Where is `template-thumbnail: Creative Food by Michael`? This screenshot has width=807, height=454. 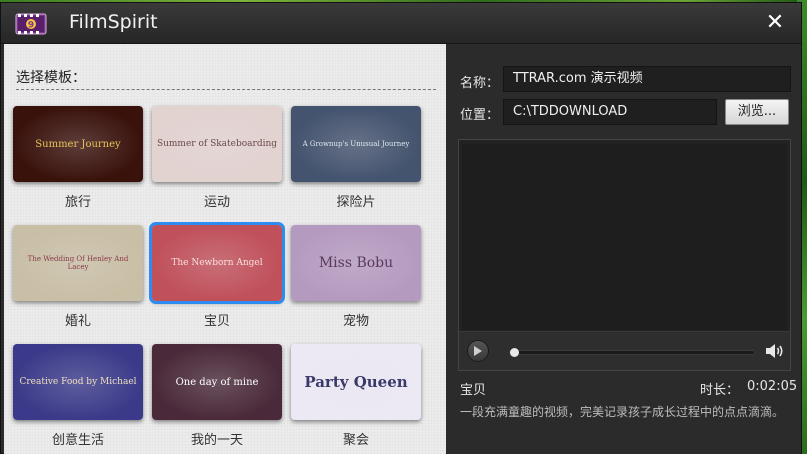 template-thumbnail: Creative Food by Michael is located at coordinates (78, 382).